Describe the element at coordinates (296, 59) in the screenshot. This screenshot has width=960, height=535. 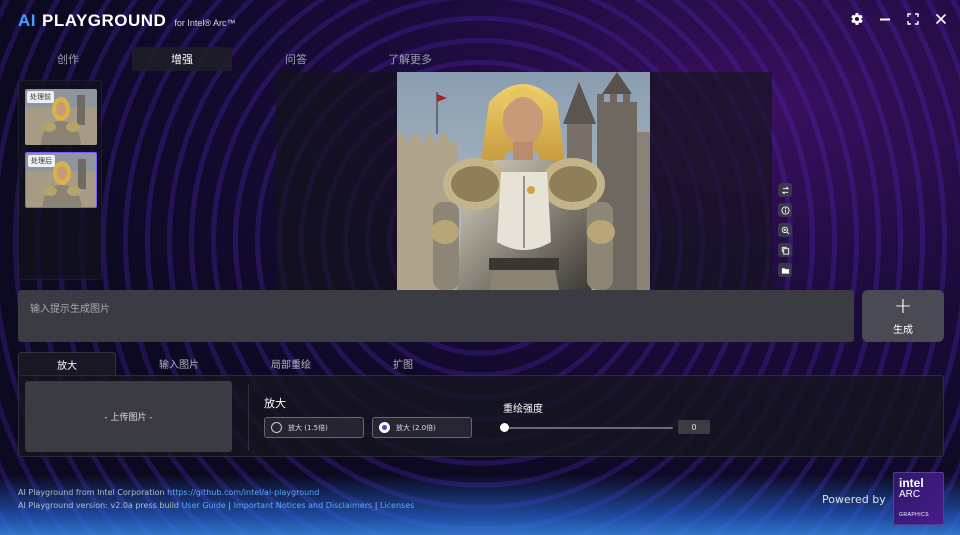
I see `tab-qa: 问答` at that location.